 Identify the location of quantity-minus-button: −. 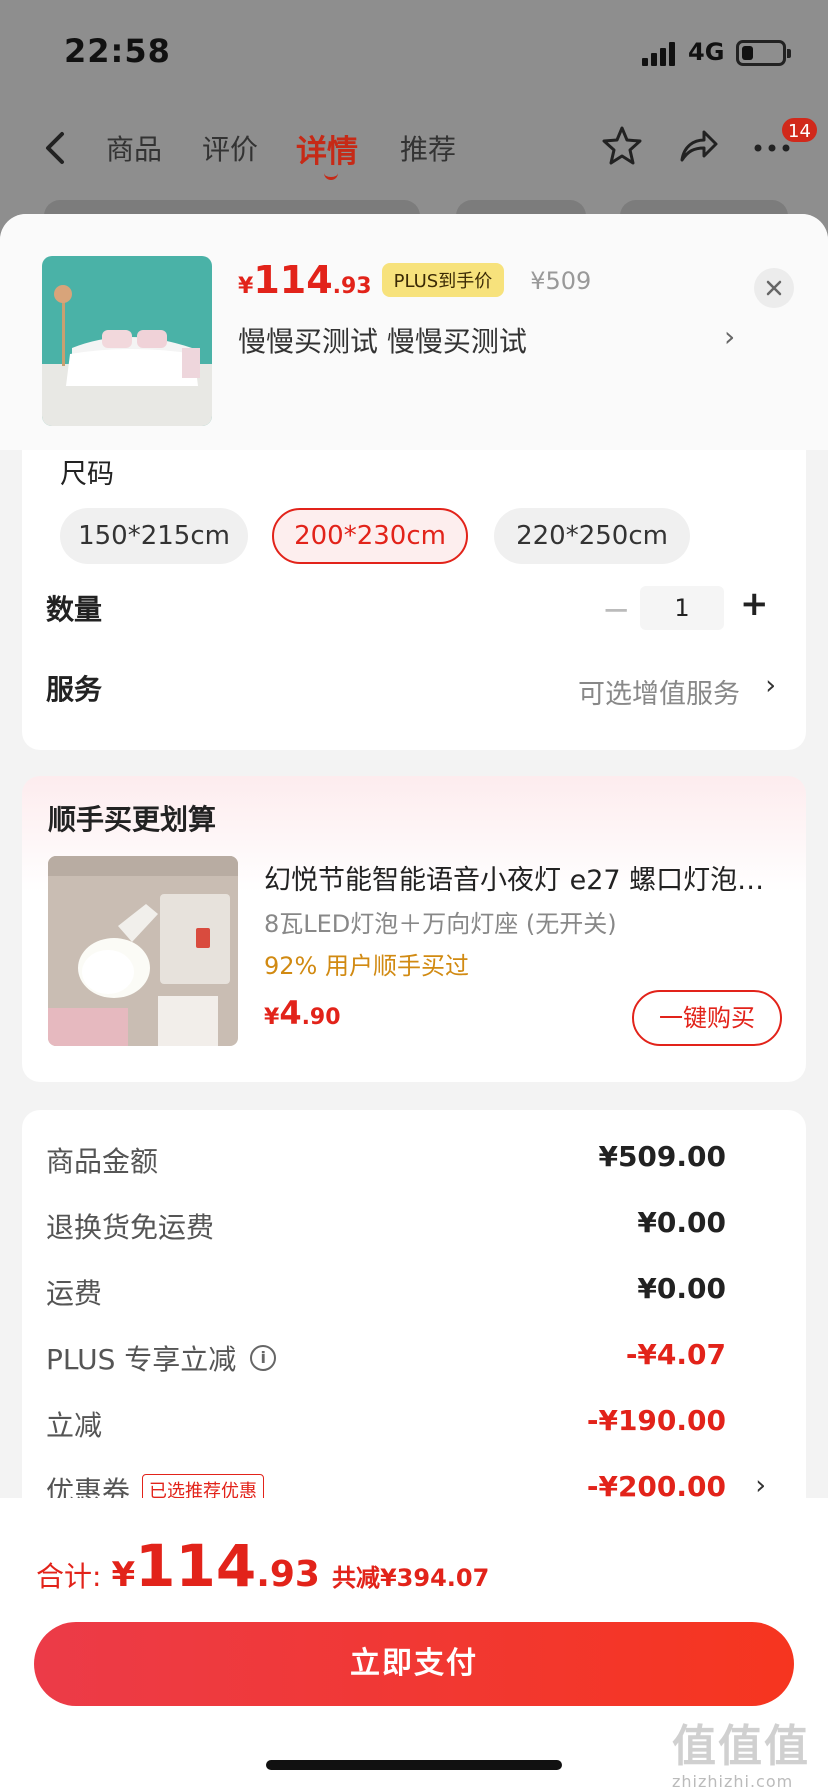
(616, 610).